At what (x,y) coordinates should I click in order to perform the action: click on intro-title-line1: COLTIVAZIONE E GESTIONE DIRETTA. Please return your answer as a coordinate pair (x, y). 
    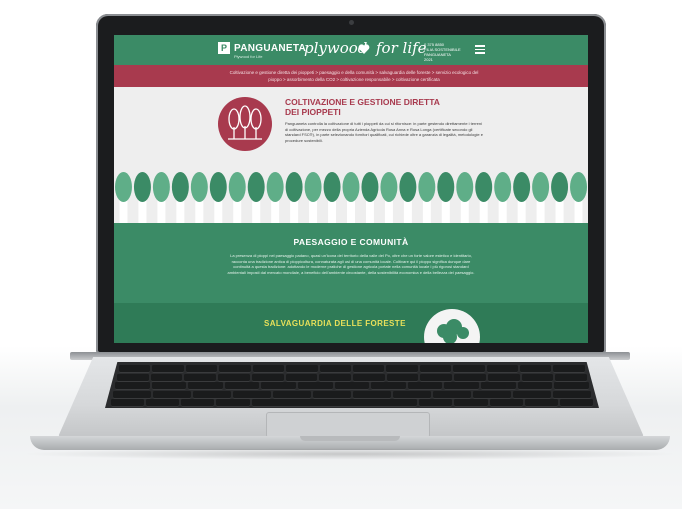
    Looking at the image, I should click on (362, 102).